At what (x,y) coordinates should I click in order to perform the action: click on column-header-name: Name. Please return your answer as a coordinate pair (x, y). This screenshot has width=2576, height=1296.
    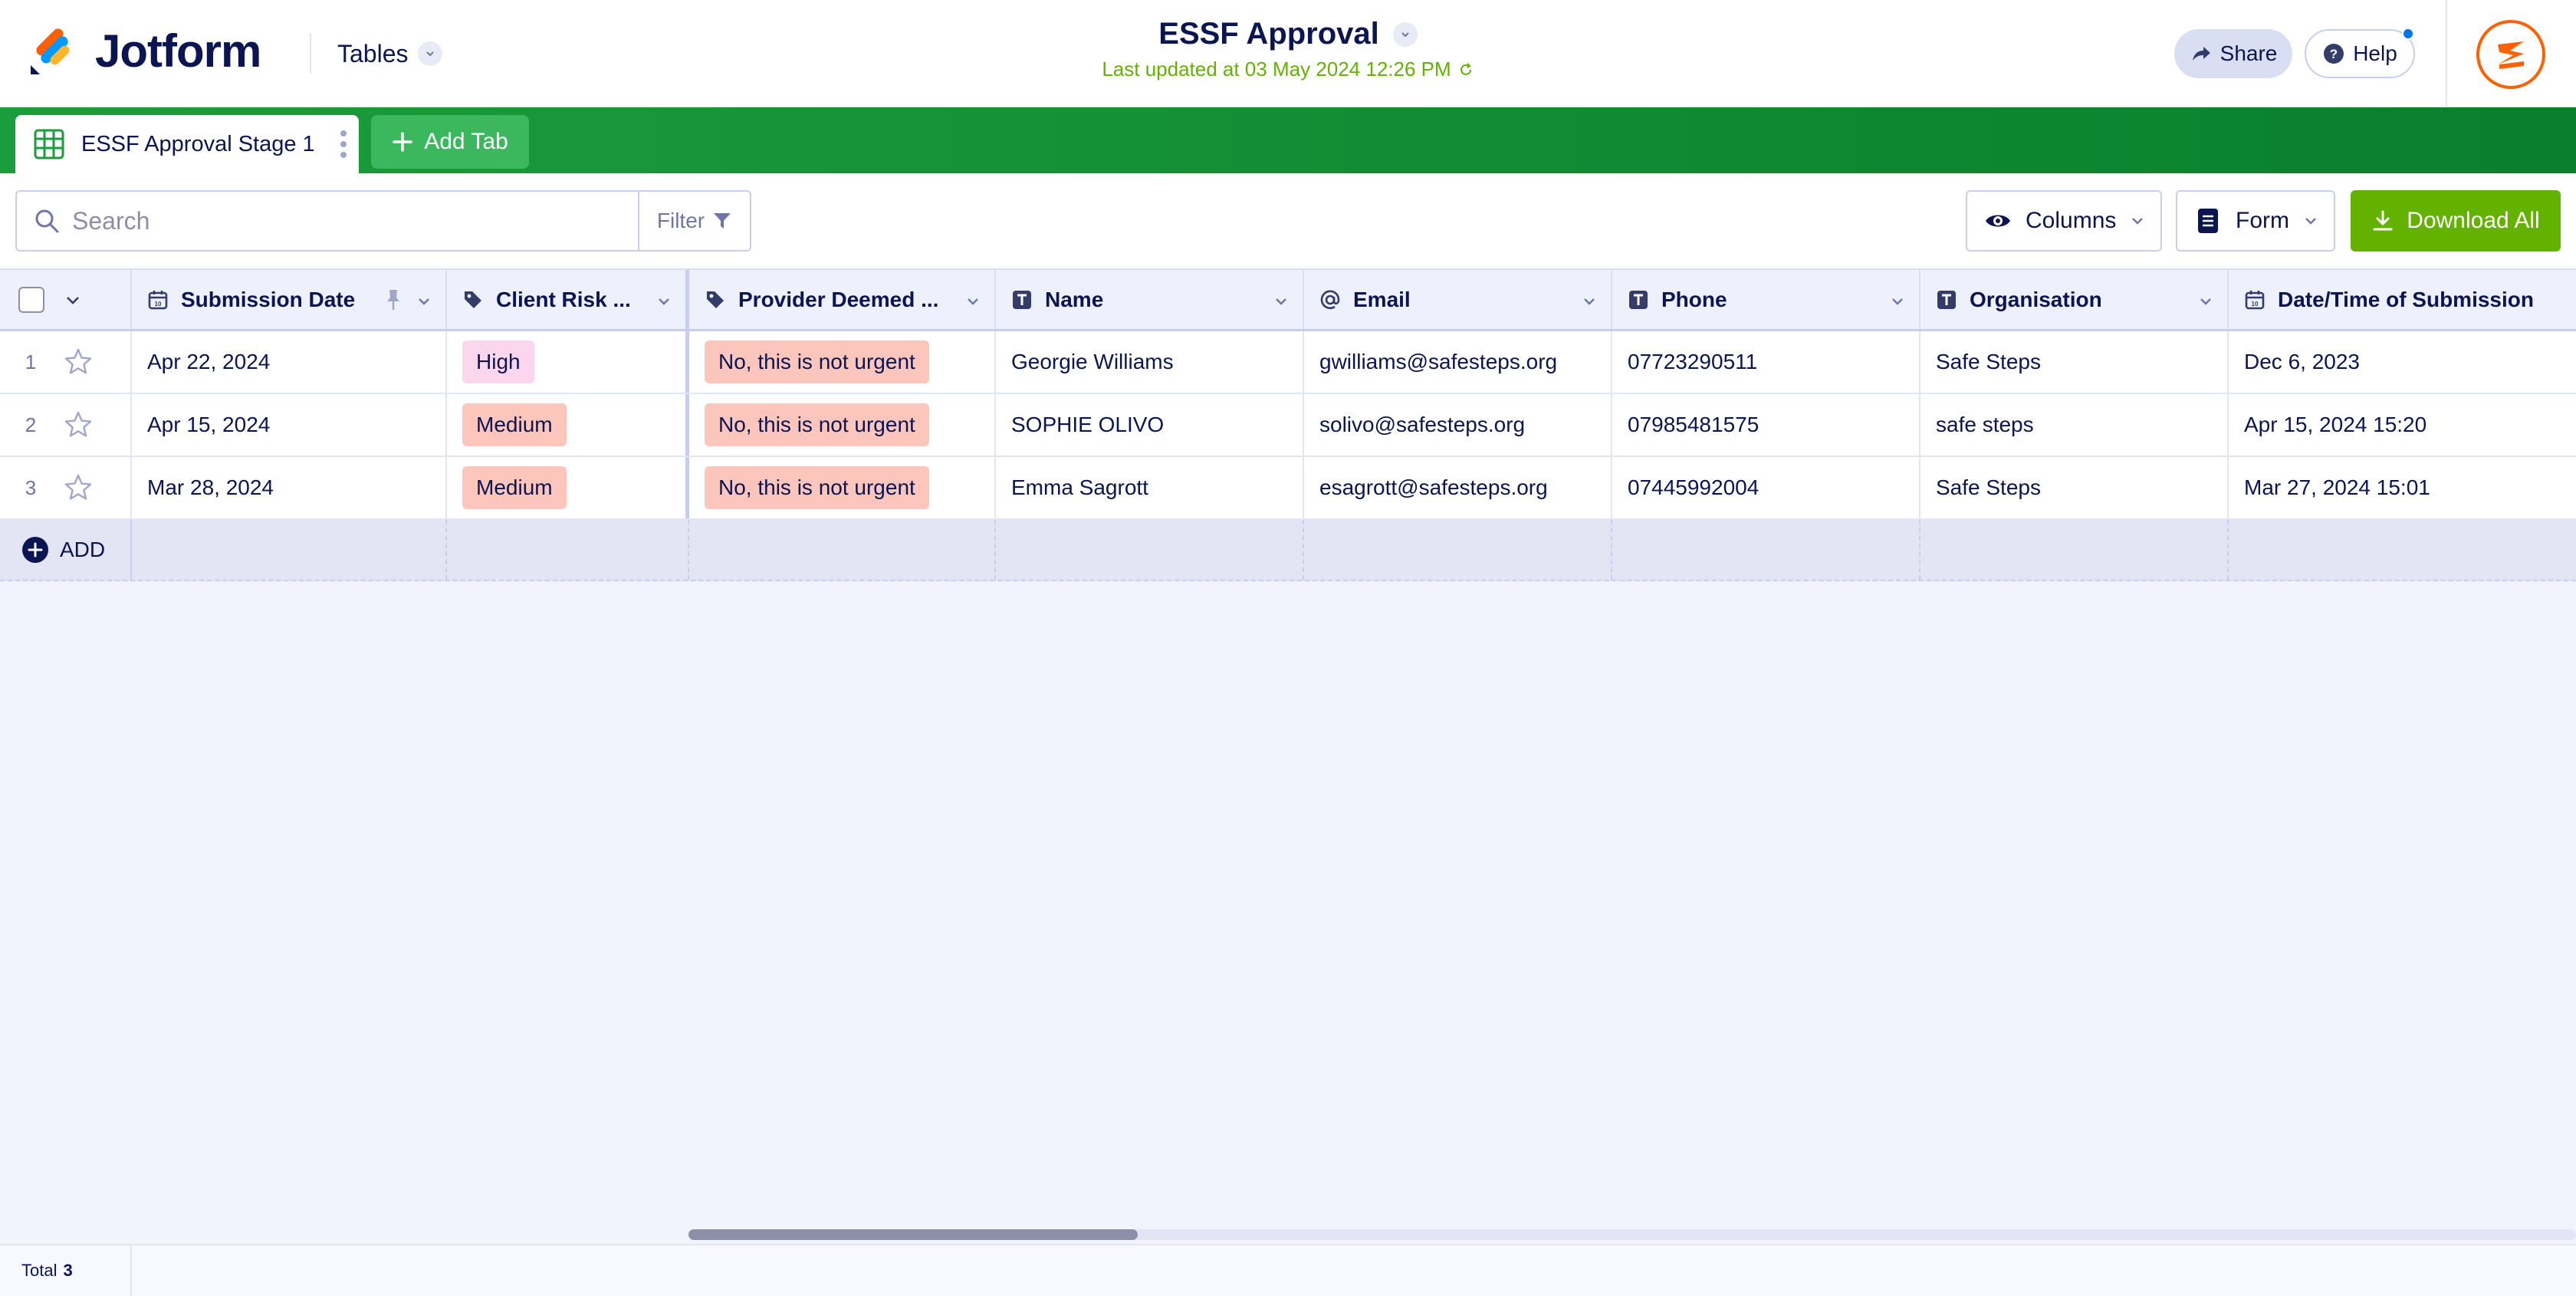
    Looking at the image, I should click on (1150, 299).